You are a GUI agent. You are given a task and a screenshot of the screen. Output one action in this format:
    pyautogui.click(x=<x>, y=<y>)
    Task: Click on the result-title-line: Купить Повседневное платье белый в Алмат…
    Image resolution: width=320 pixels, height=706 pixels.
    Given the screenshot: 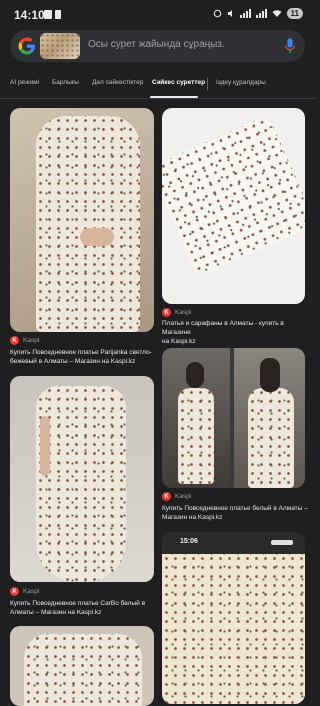 What is the action you would take?
    pyautogui.click(x=235, y=508)
    